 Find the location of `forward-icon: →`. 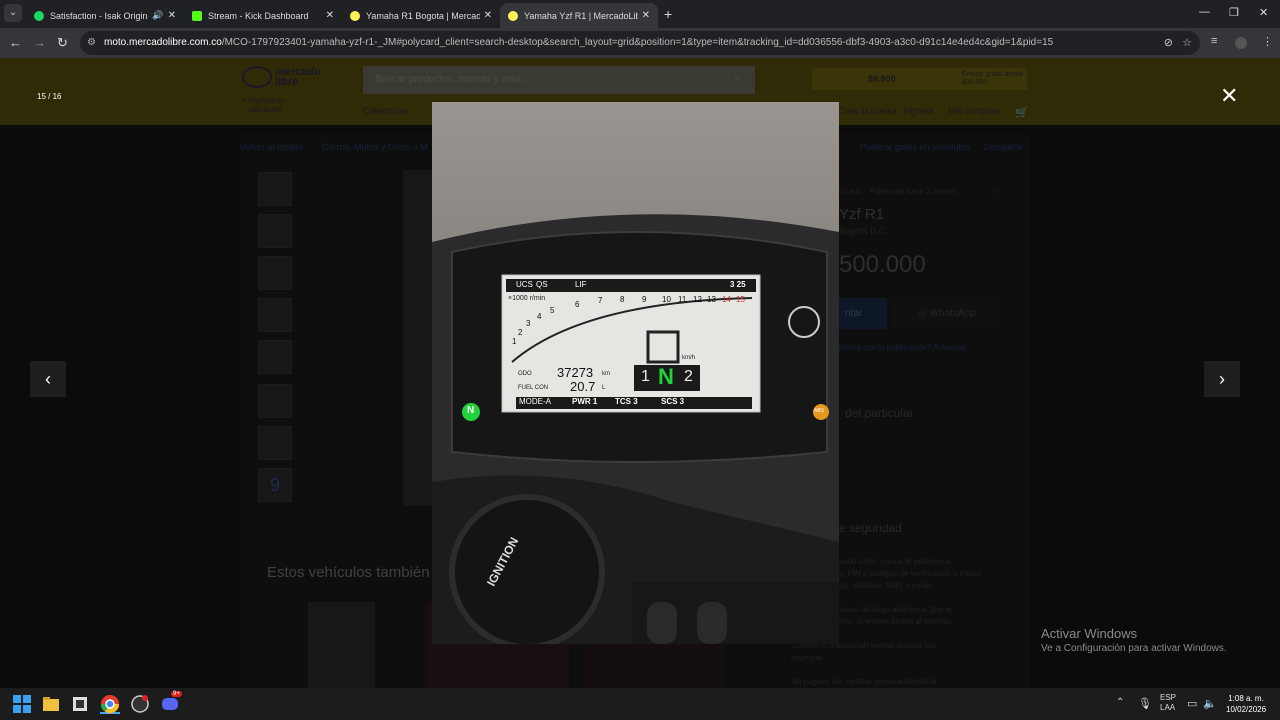

forward-icon: → is located at coordinates (39, 42).